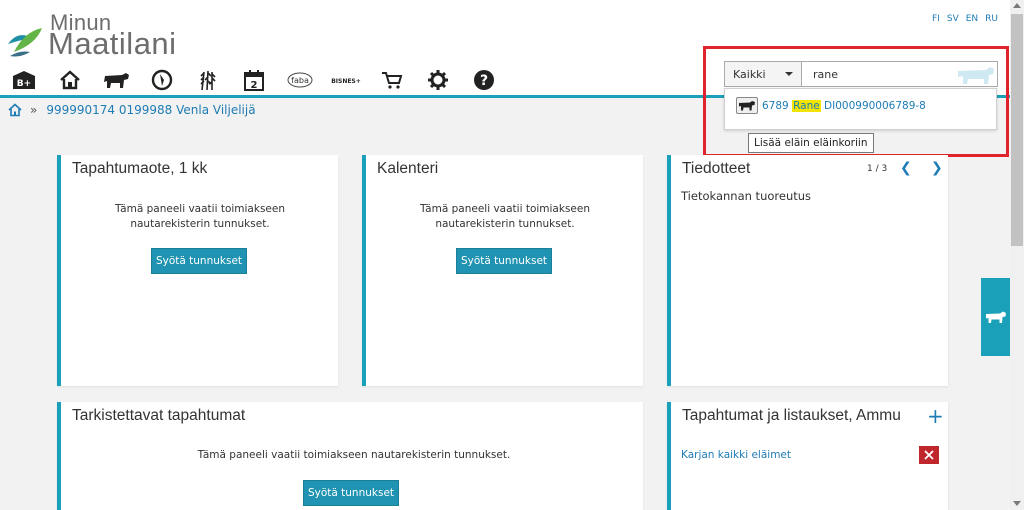 The height and width of the screenshot is (510, 1024). What do you see at coordinates (15, 110) in the screenshot?
I see `home-breadcrumb-icon` at bounding box center [15, 110].